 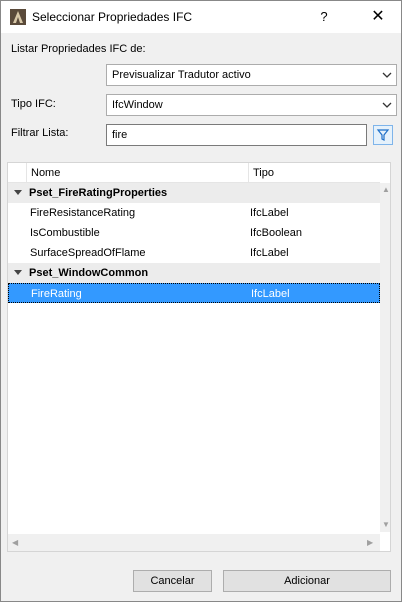 I want to click on filter-button, so click(x=383, y=135).